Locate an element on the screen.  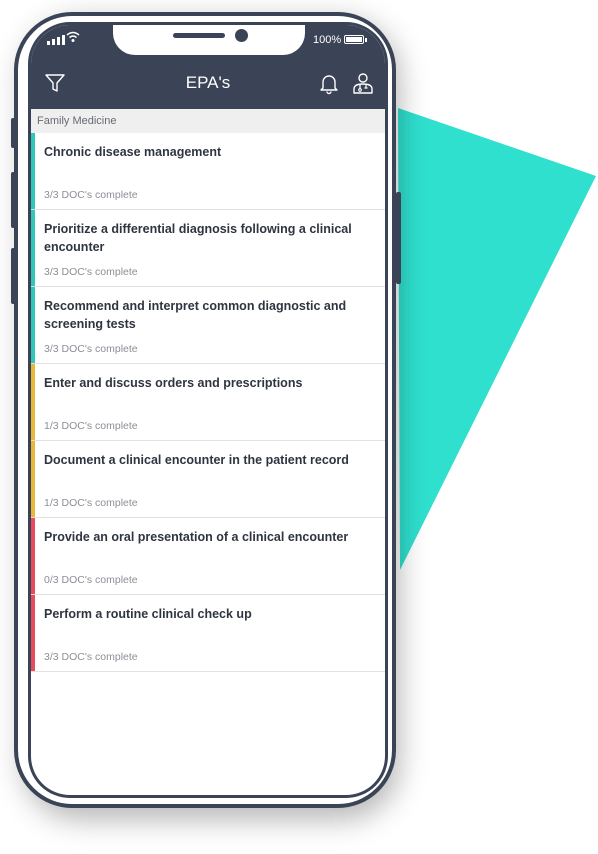
camera-icon is located at coordinates (241, 35).